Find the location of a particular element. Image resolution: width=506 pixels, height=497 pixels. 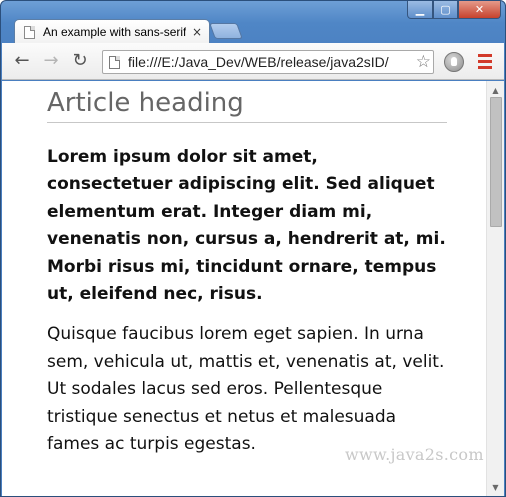

minimize-button: ▁ is located at coordinates (420, 10).